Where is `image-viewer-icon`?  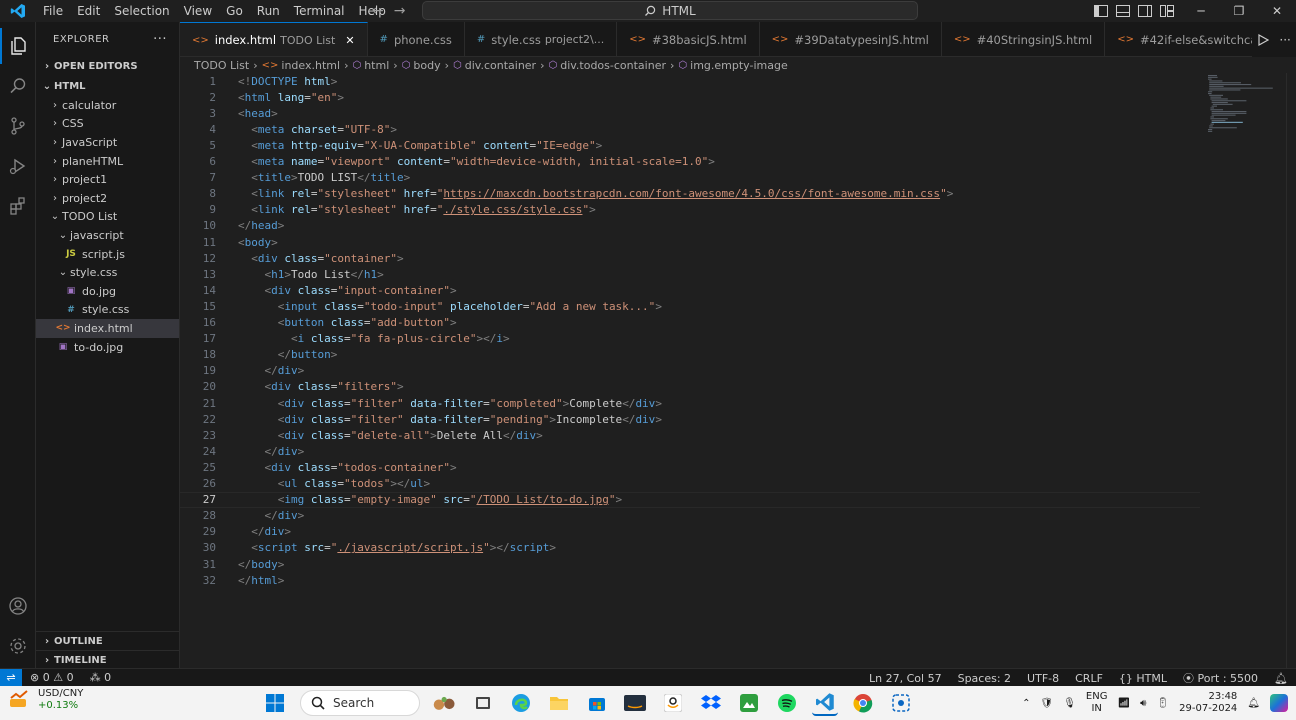
image-viewer-icon is located at coordinates (749, 703).